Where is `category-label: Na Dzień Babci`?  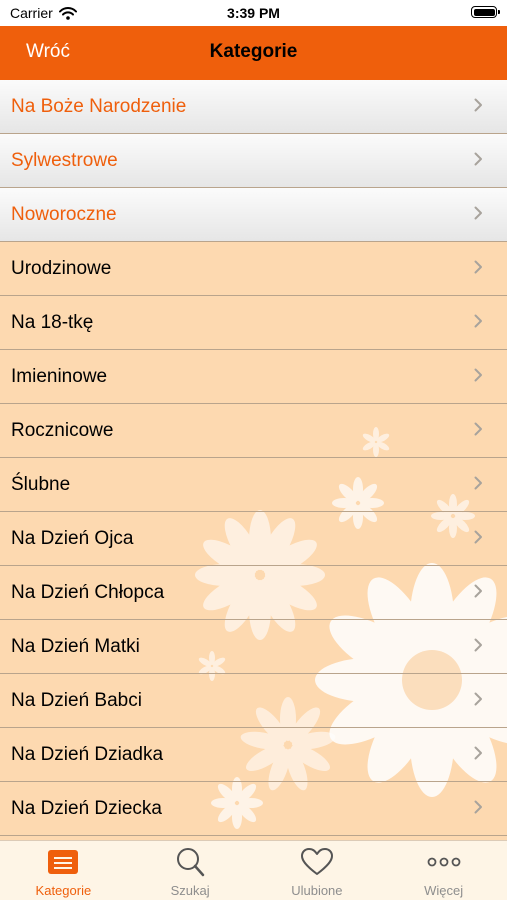
category-label: Na Dzień Babci is located at coordinates (76, 700).